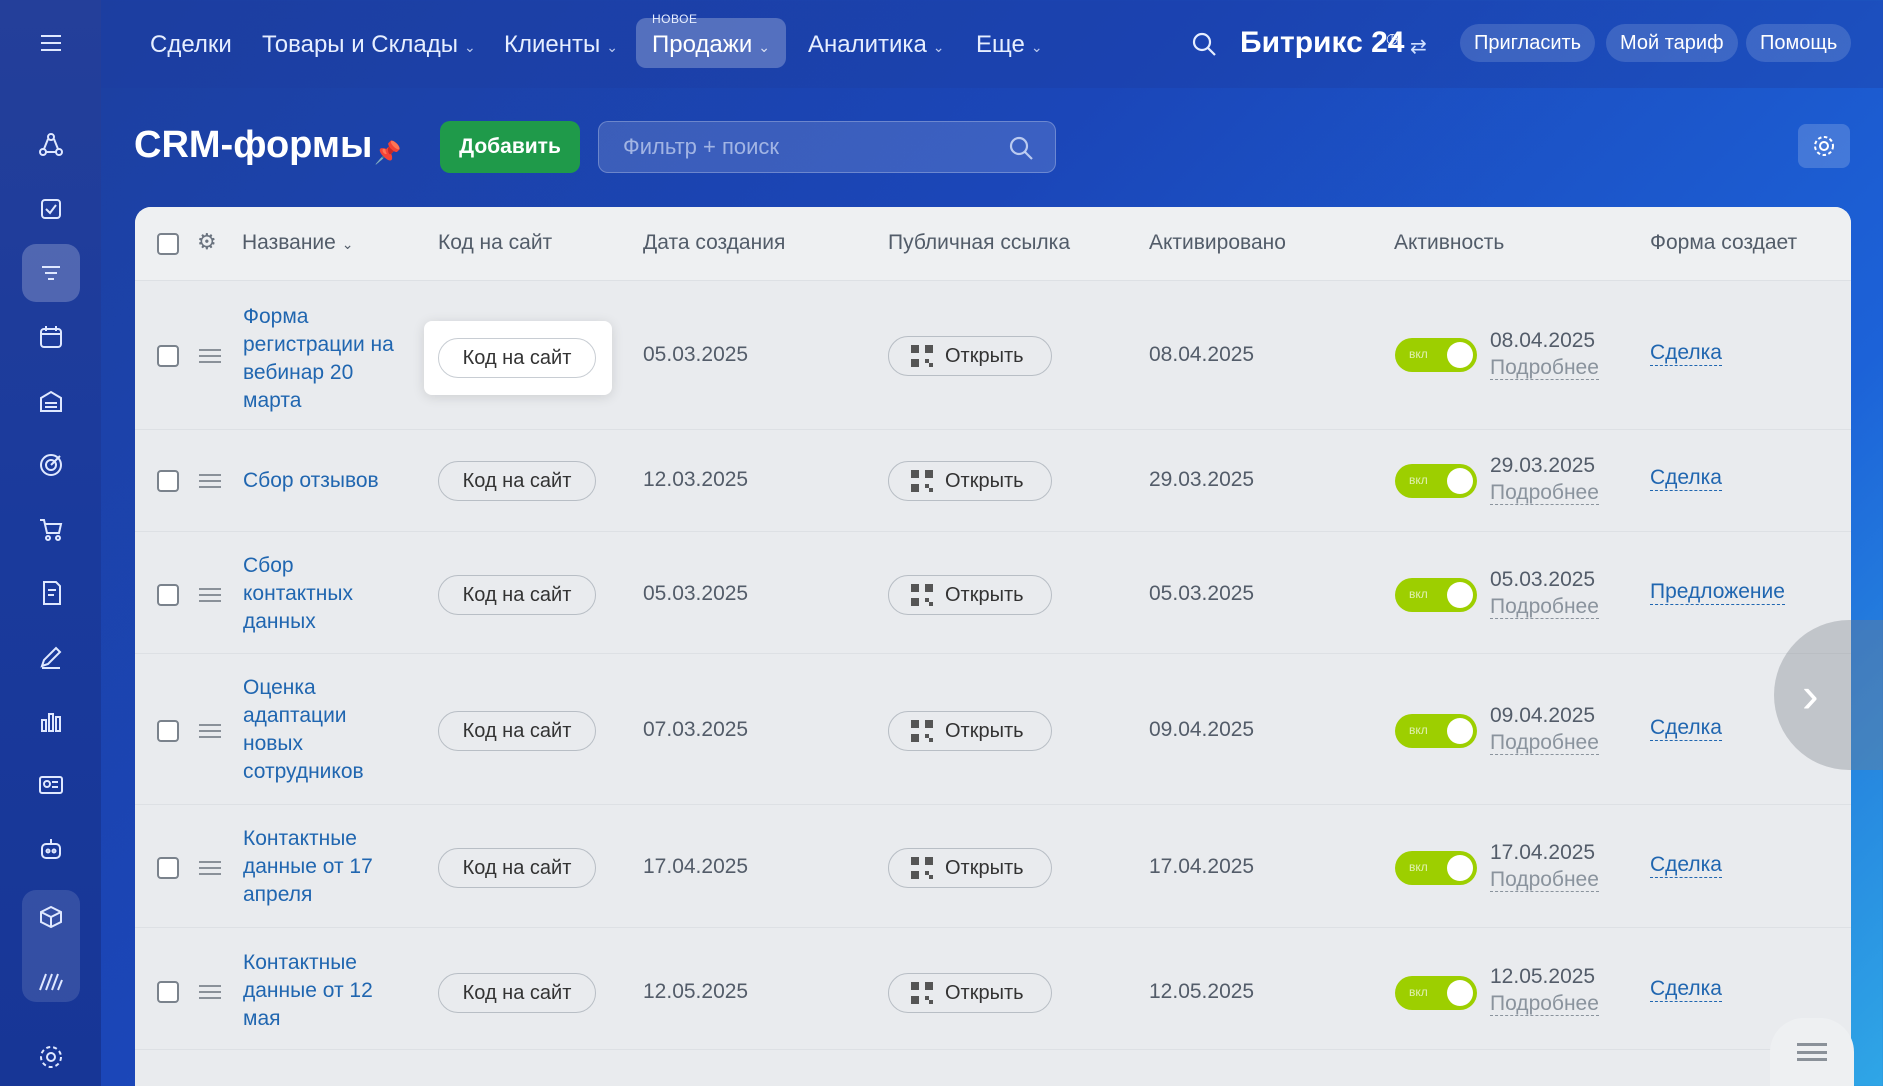  What do you see at coordinates (510, 147) in the screenshot?
I see `add-button: Добавить` at bounding box center [510, 147].